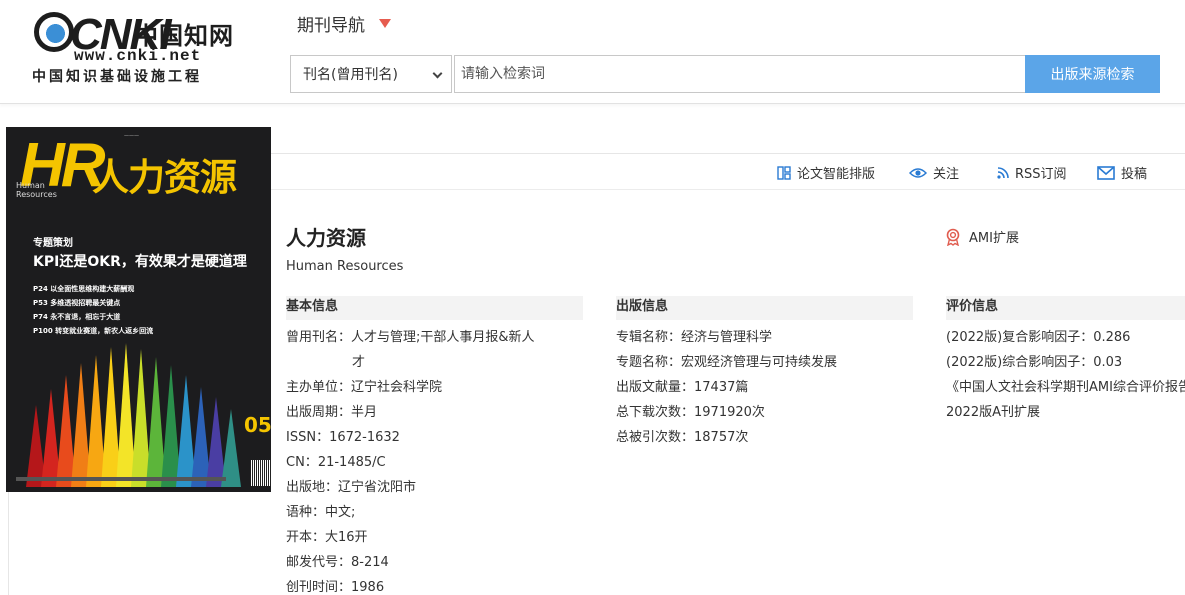  I want to click on ami-label: AMI扩展, so click(994, 238).